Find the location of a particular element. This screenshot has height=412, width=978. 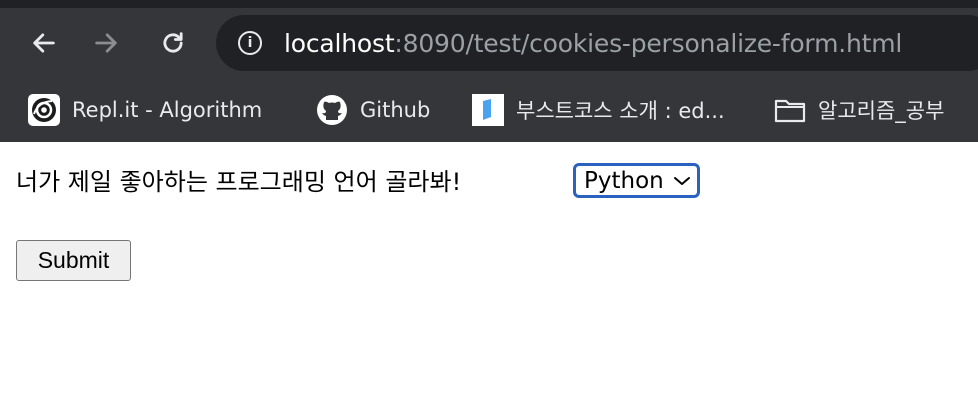

boostcourse-icon is located at coordinates (488, 110).